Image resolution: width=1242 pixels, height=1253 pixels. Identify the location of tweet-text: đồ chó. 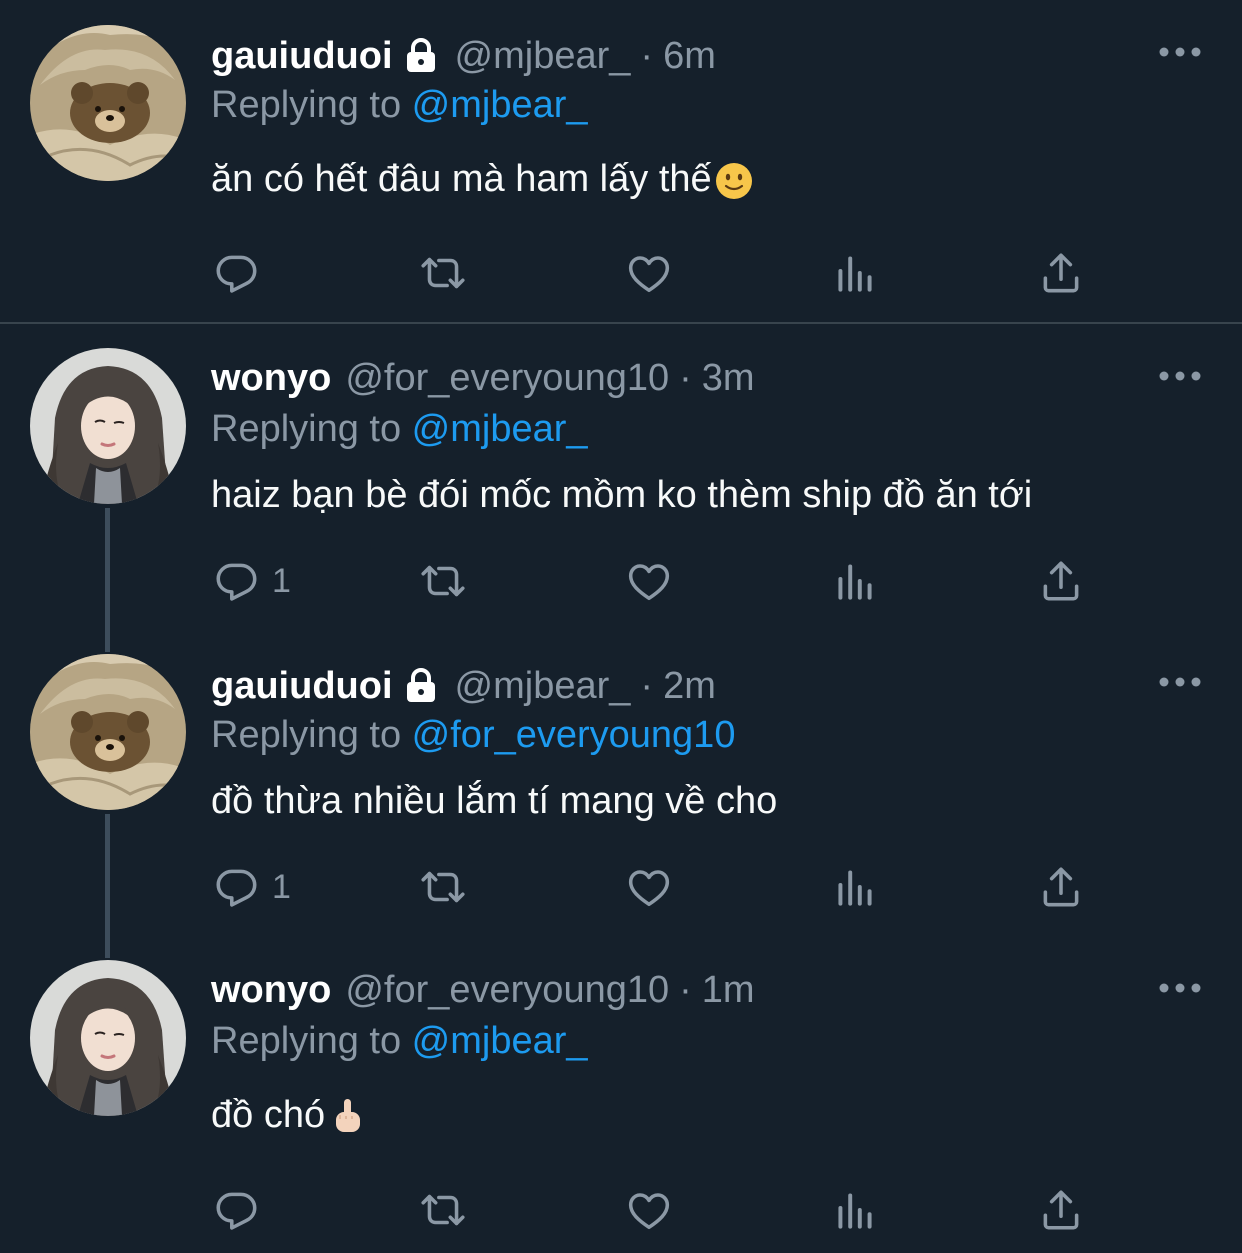
(268, 1115).